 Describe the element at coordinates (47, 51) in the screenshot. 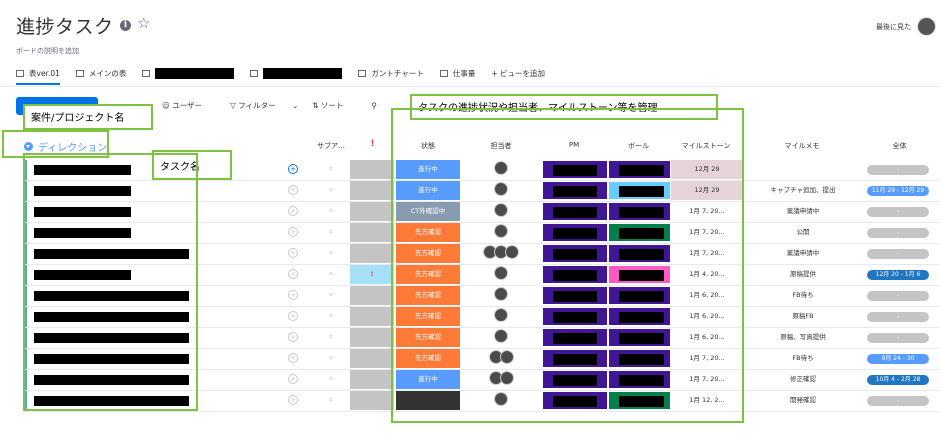

I see `board-description: ボードの説明を追加` at that location.